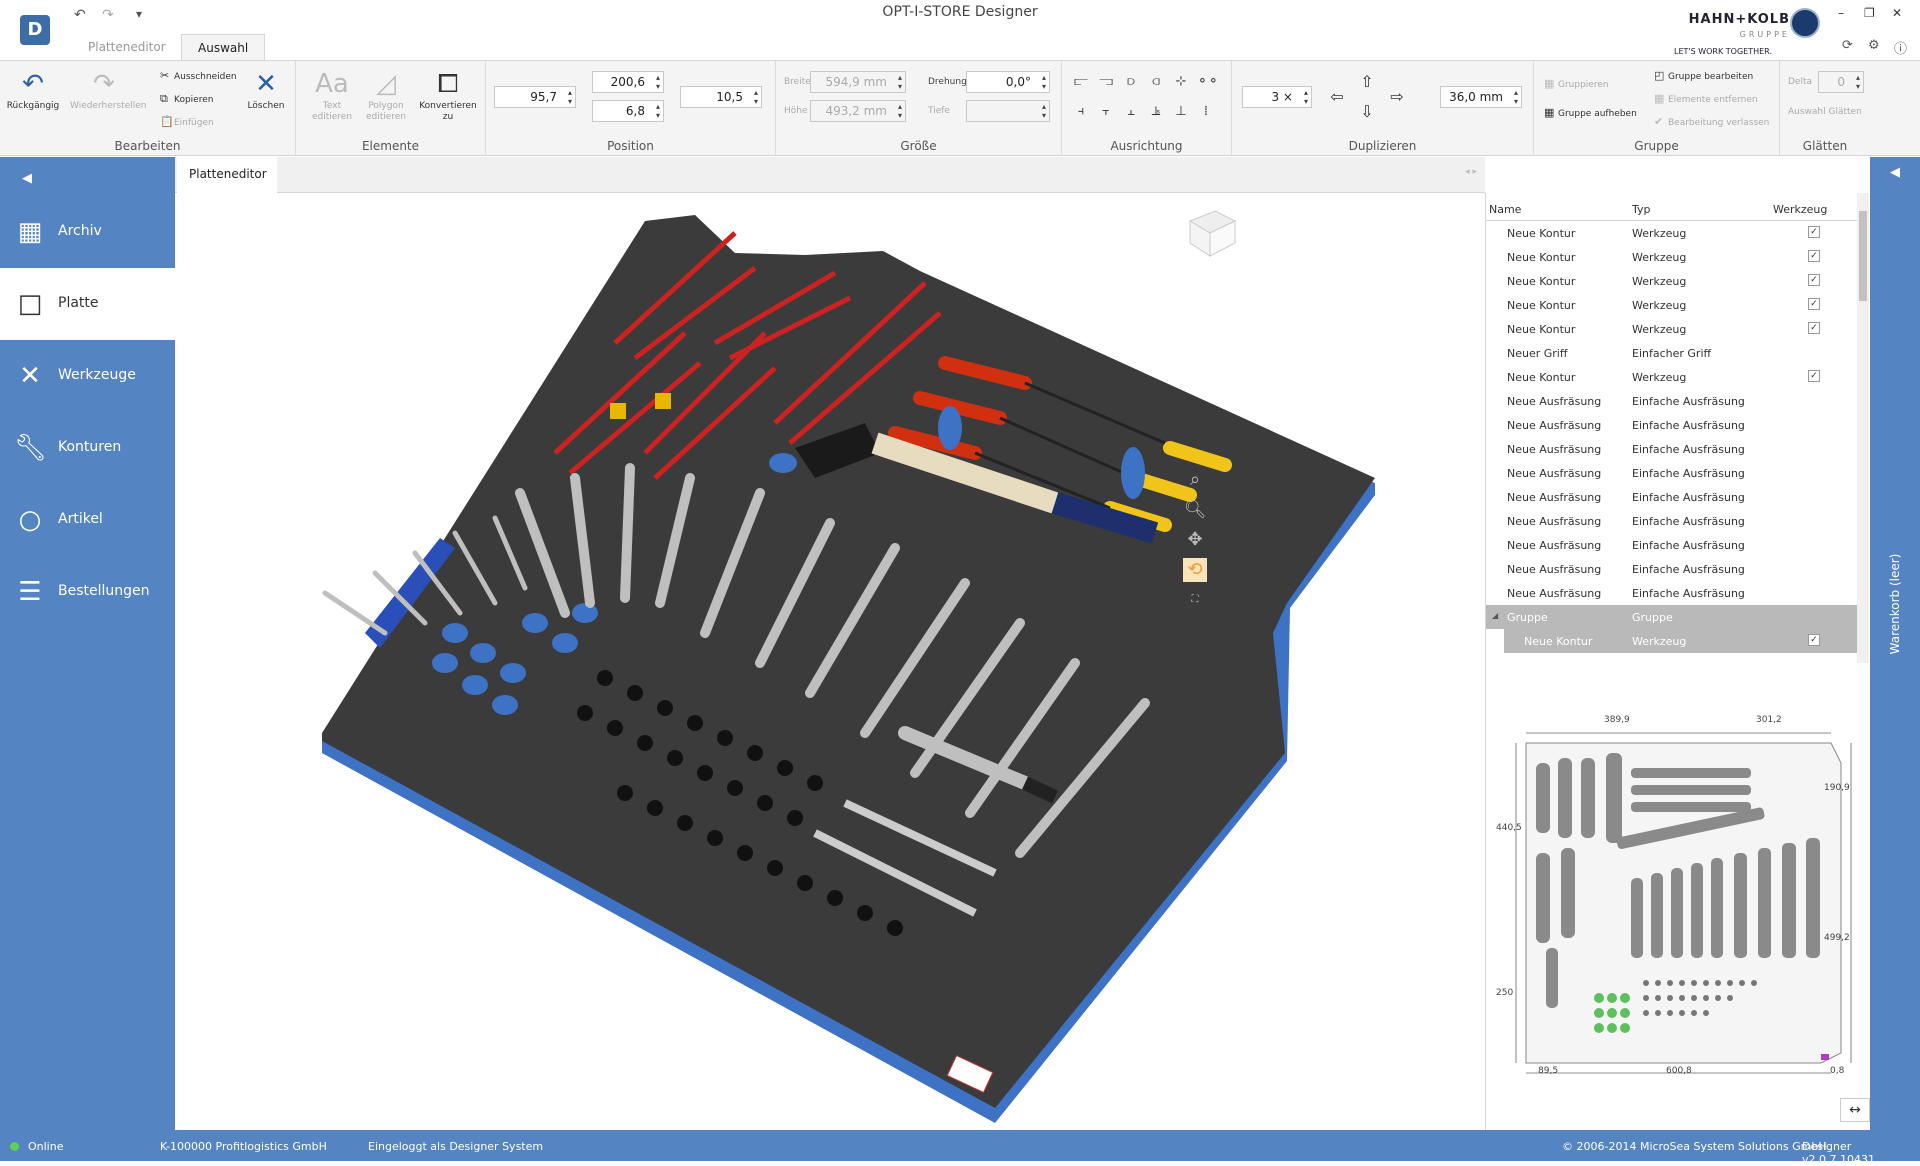 The width and height of the screenshot is (1920, 1166). I want to click on center-vertical-icon: ⊥, so click(1181, 112).